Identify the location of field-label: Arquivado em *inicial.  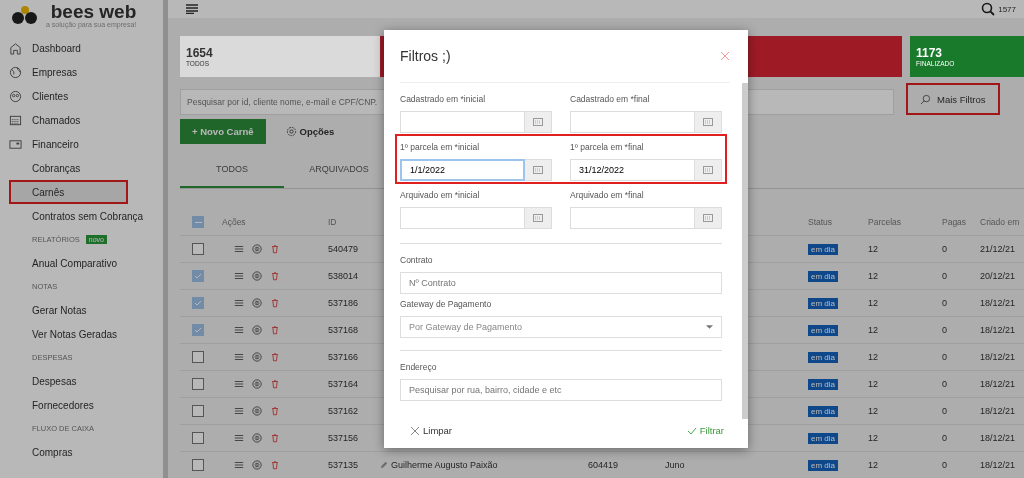
(440, 195).